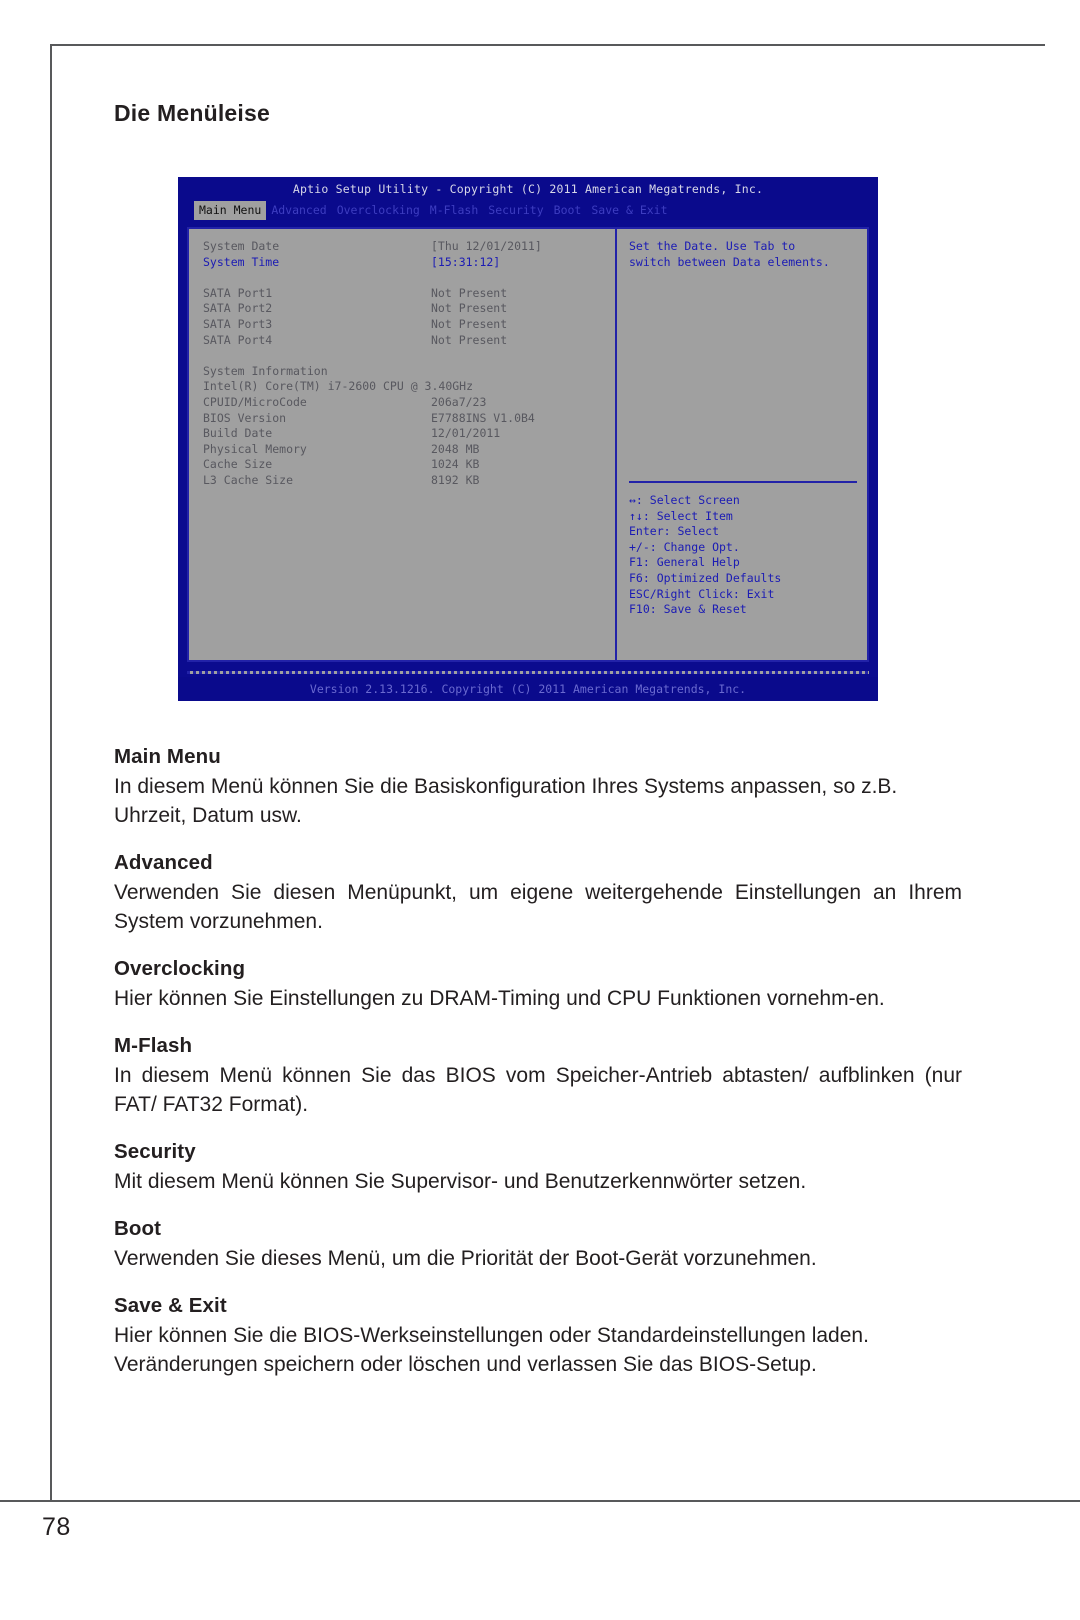  Describe the element at coordinates (459, 401) in the screenshot. I see `bios-setting-value: 206a7/23` at that location.